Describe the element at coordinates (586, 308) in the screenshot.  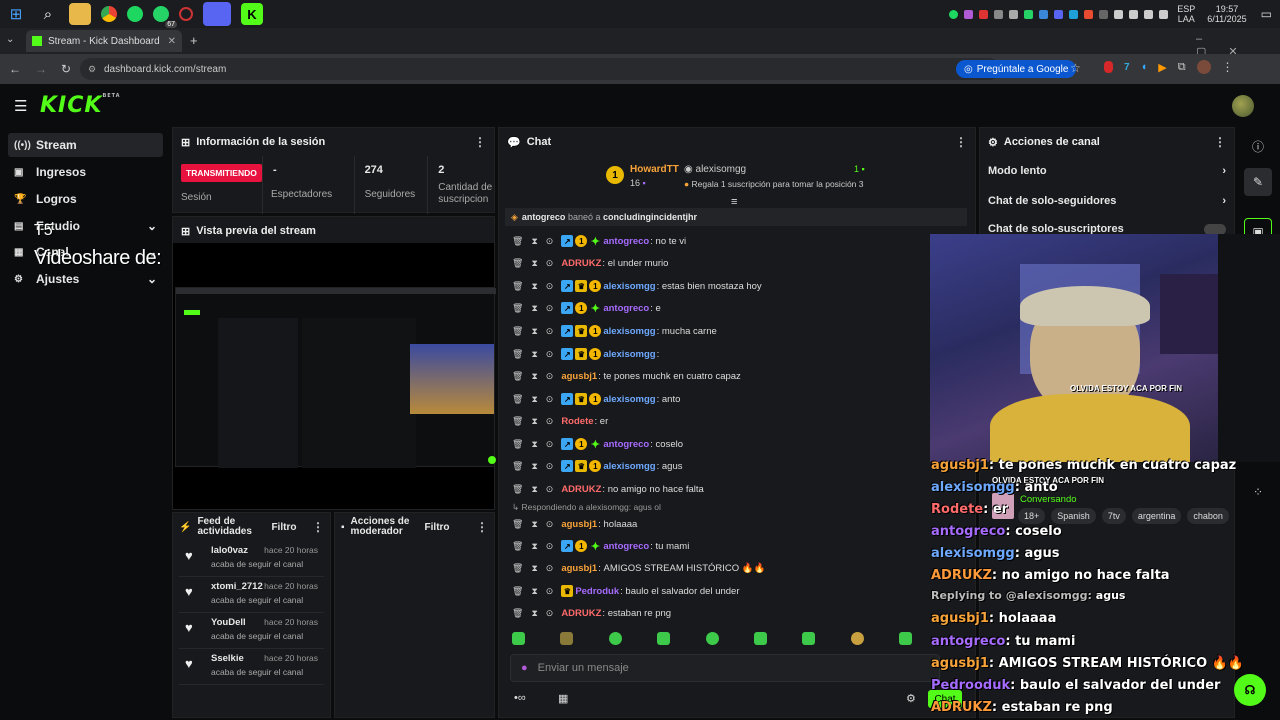
I see `chat-message: 🗑 ⧗ ⊙ ↗ 1 ✦ antogreco: e` at that location.